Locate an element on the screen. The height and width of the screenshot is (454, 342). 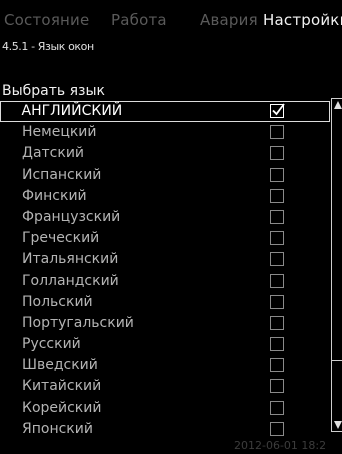
tab-alarm: Авария is located at coordinates (229, 20).